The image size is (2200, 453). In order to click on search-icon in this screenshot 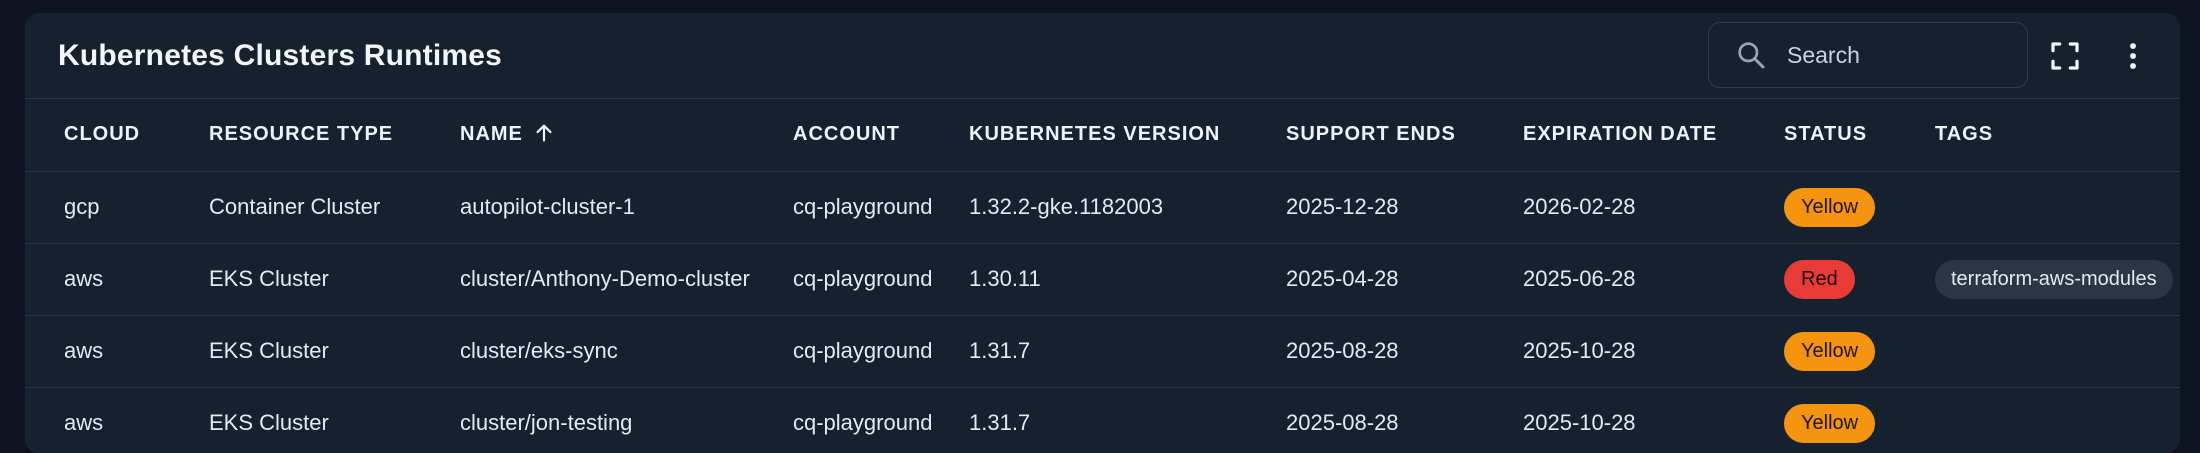, I will do `click(1751, 55)`.